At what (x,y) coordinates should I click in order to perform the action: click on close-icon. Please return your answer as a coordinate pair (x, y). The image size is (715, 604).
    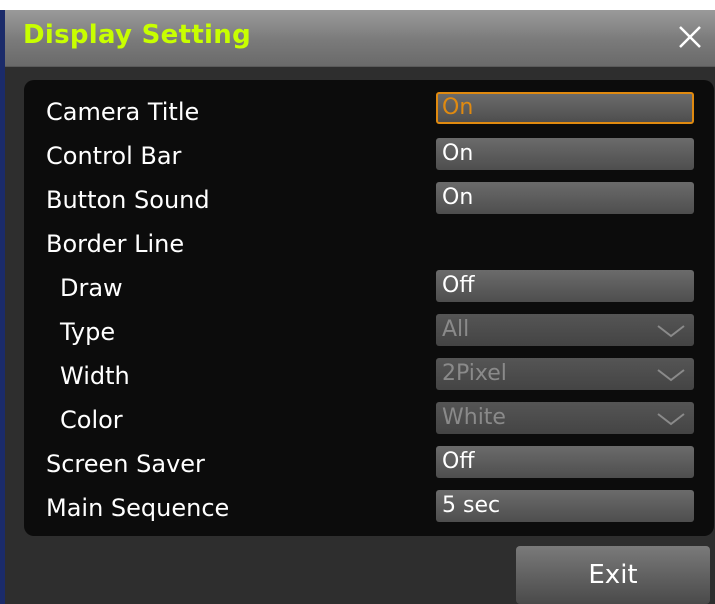
    Looking at the image, I should click on (690, 37).